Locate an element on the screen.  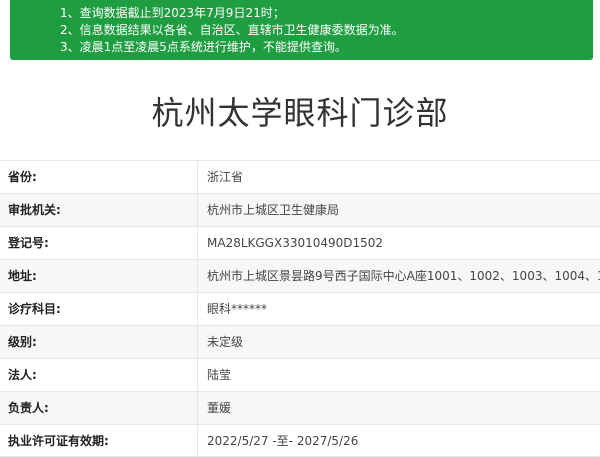
row-value: 未定级 is located at coordinates (225, 342).